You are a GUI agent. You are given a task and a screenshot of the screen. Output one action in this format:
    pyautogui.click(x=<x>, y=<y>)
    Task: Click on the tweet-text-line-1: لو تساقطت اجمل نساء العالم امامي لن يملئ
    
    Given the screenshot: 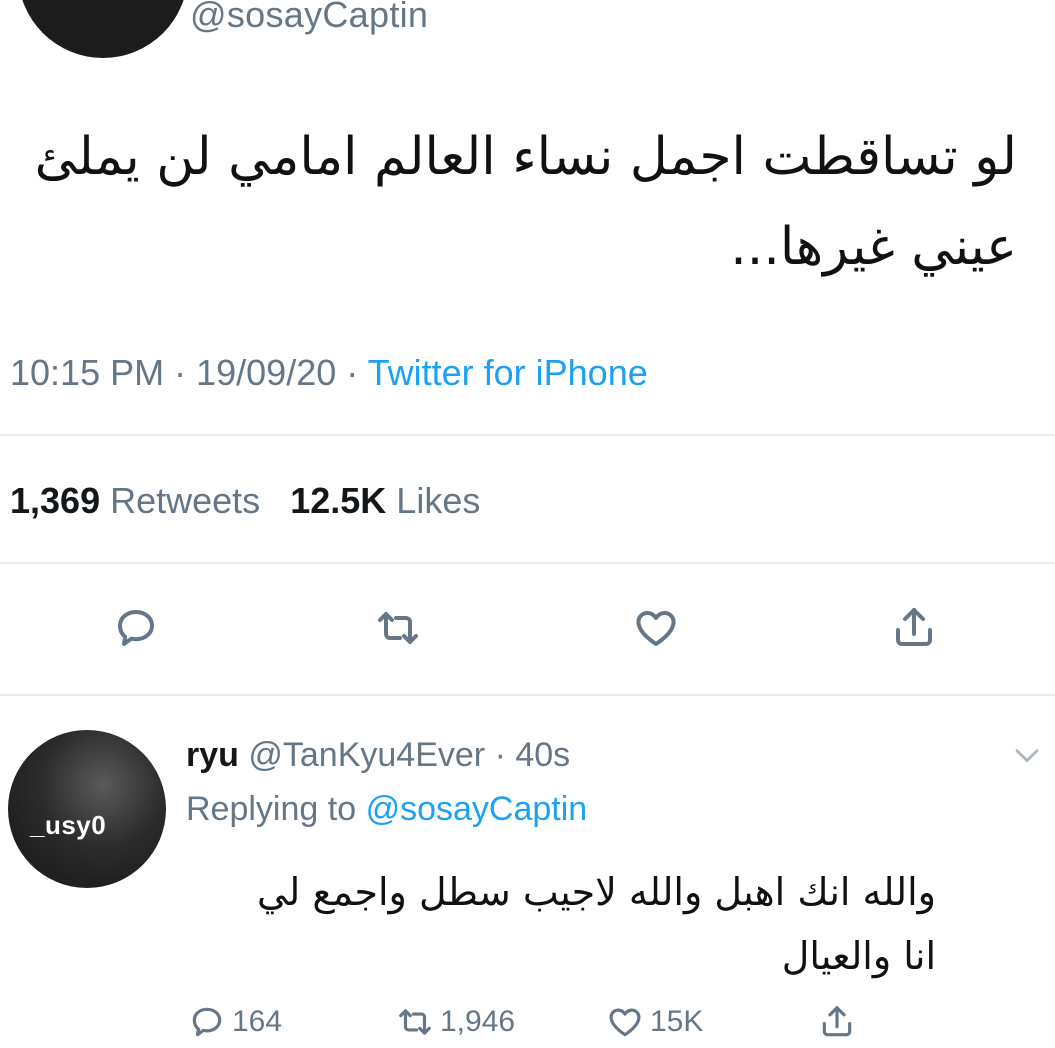 What is the action you would take?
    pyautogui.click(x=525, y=157)
    